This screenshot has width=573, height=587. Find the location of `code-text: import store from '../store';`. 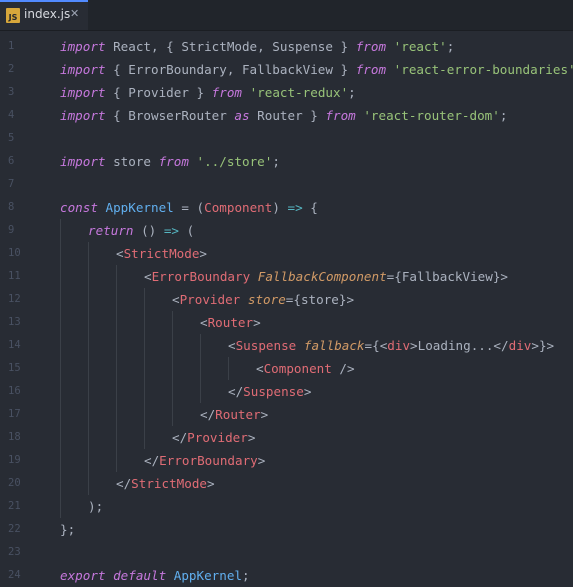

code-text: import store from '../store'; is located at coordinates (170, 161).